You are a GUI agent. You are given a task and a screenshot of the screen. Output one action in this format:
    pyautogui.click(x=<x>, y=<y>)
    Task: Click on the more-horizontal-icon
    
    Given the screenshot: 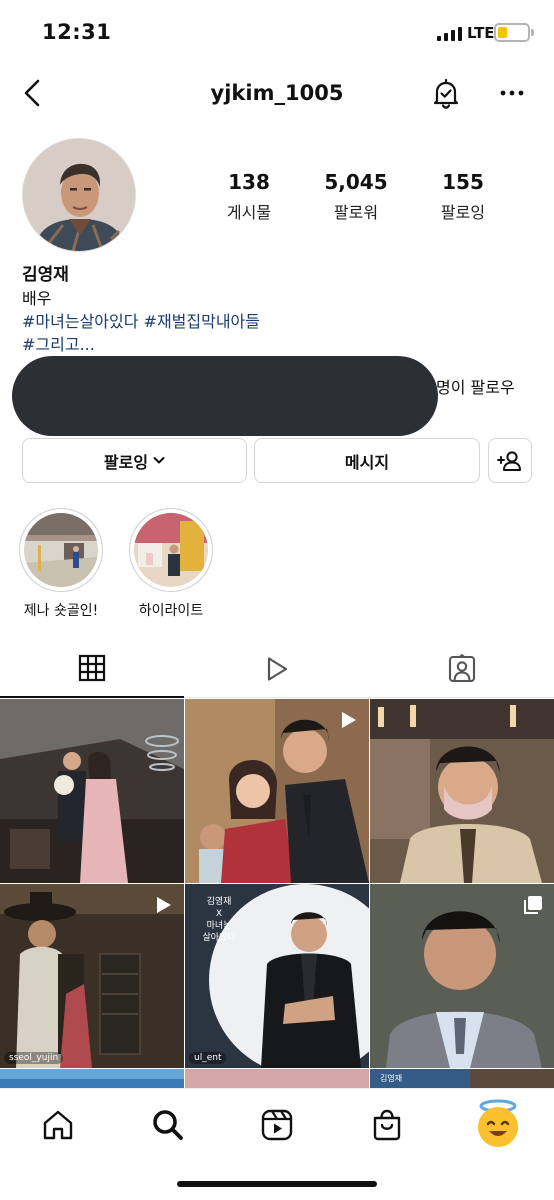 What is the action you would take?
    pyautogui.click(x=512, y=93)
    